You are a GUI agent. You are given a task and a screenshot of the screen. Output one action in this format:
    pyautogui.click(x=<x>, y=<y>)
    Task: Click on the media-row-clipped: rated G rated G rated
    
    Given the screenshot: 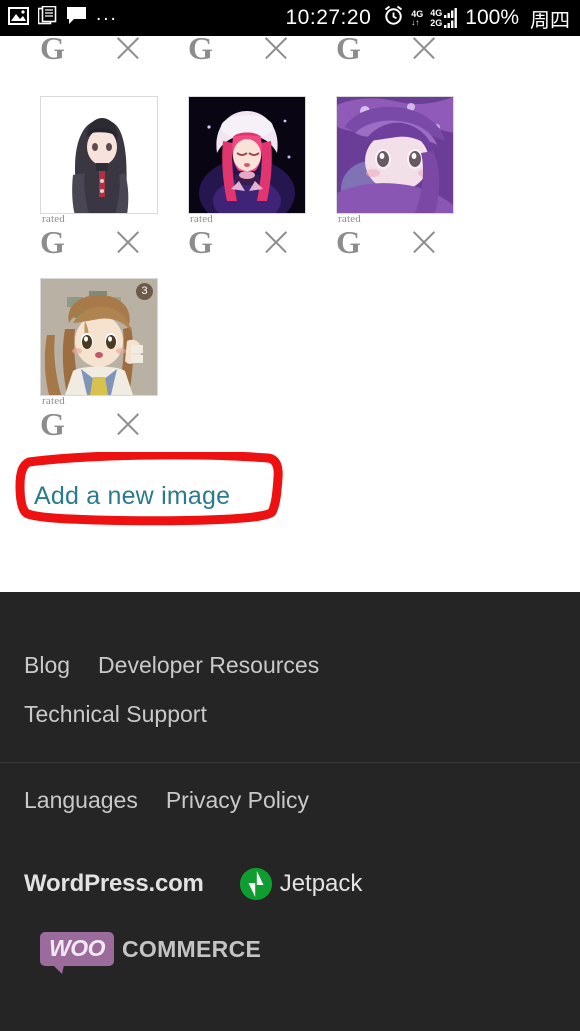 What is the action you would take?
    pyautogui.click(x=290, y=62)
    